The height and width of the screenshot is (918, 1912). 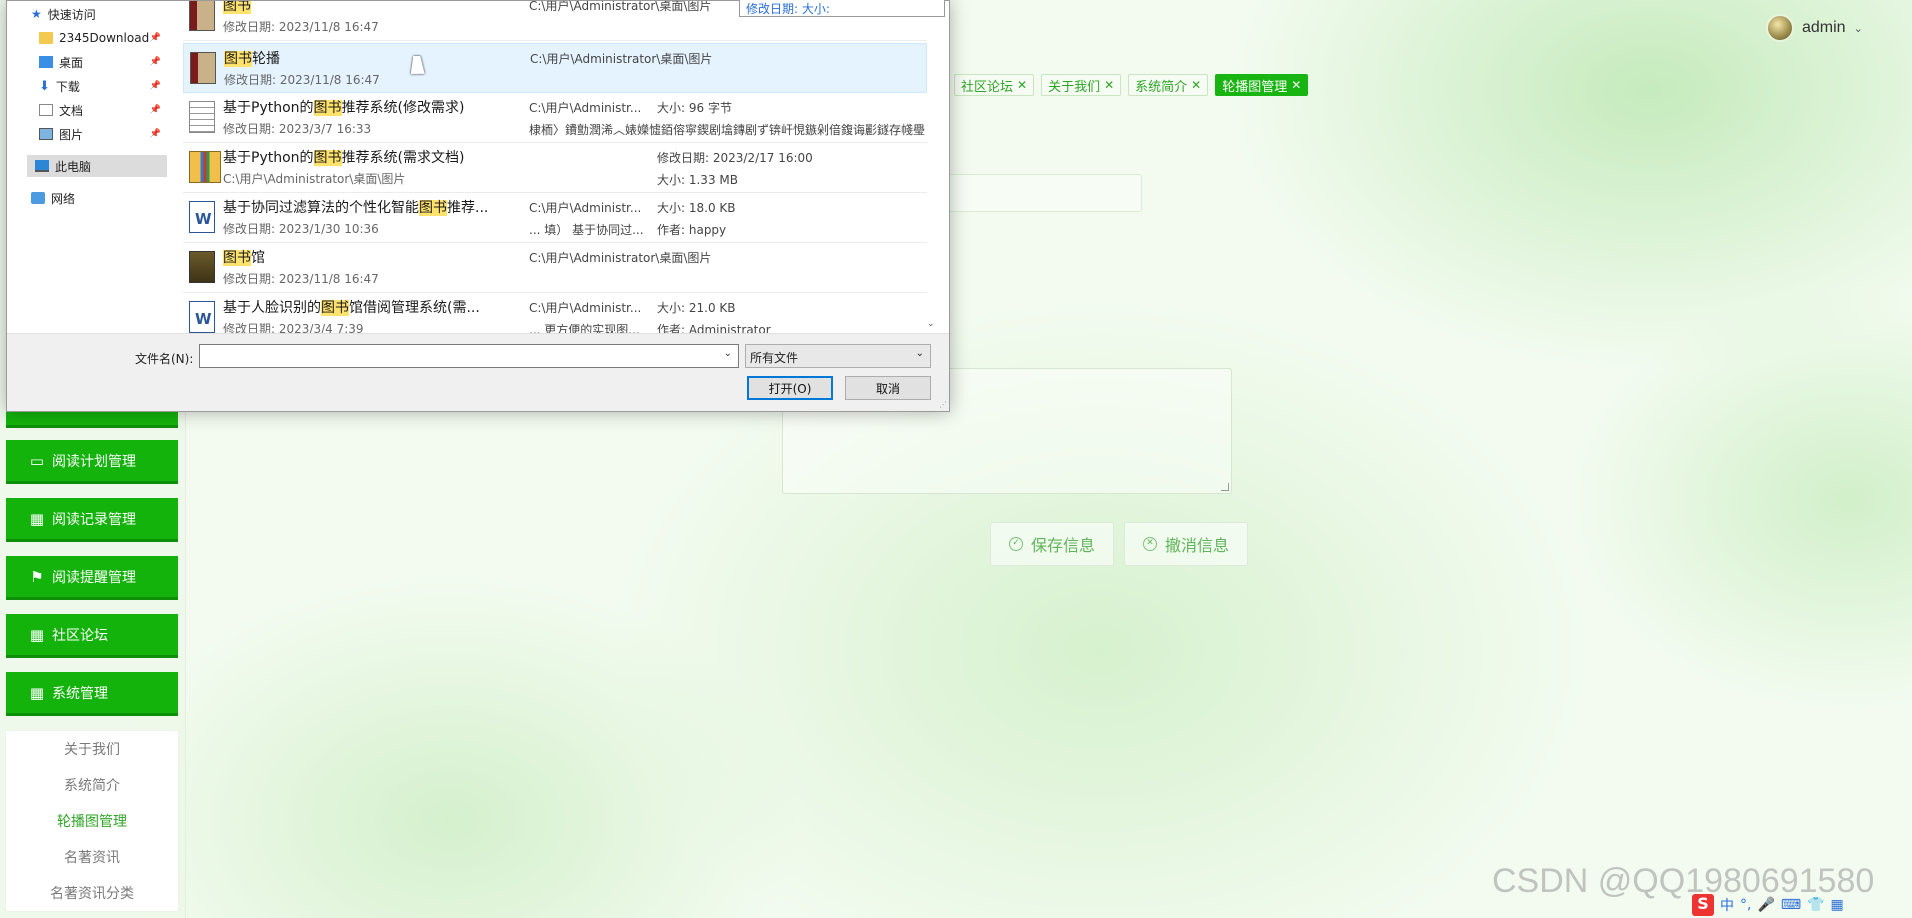 What do you see at coordinates (63, 198) in the screenshot?
I see `nav-label: 网络` at bounding box center [63, 198].